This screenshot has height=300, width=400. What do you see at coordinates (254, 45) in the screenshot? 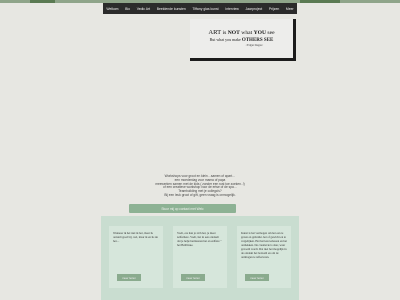
I see `quote-attribution: ~Edgar Degas~` at bounding box center [254, 45].